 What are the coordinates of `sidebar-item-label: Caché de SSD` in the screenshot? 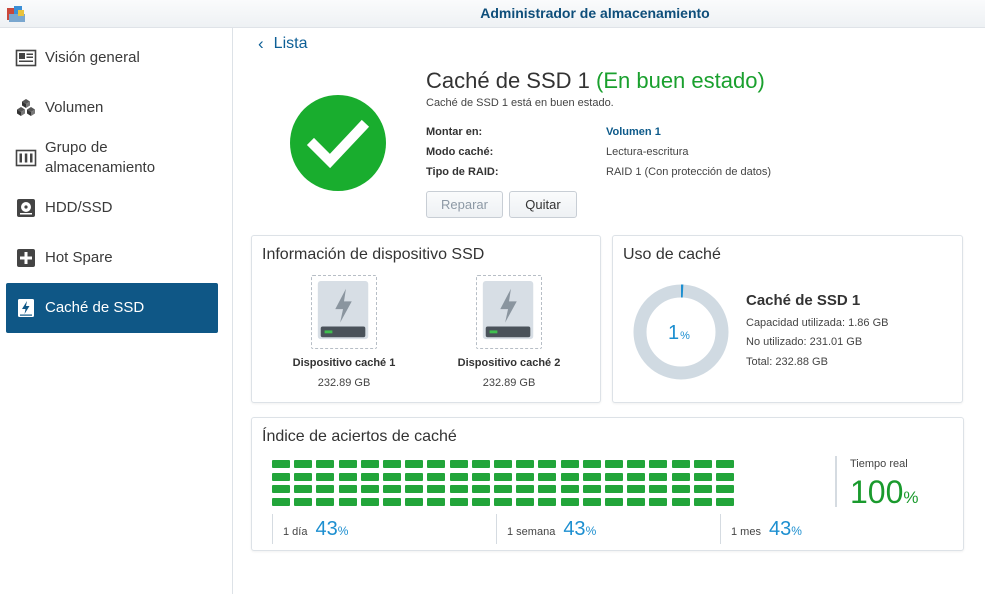 It's located at (95, 307).